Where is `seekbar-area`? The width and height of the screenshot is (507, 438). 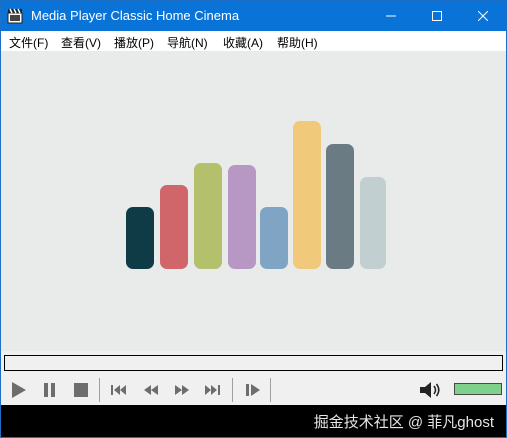 seekbar-area is located at coordinates (253, 363).